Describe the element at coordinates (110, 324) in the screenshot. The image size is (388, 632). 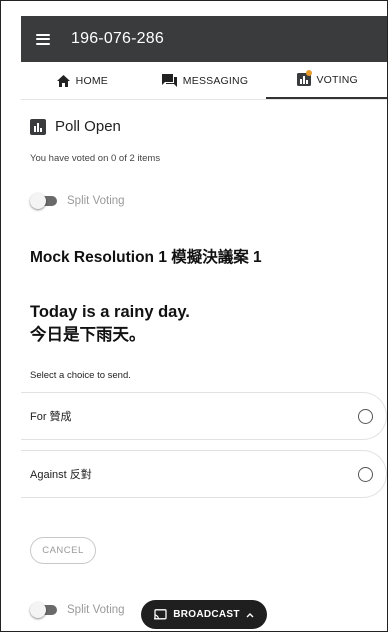
I see `resolution-question: Today is a rainy day. 今日是下雨天。` at that location.